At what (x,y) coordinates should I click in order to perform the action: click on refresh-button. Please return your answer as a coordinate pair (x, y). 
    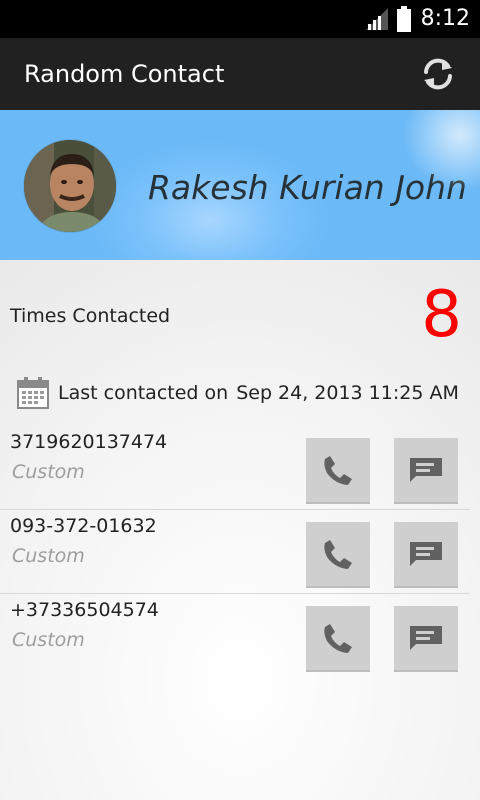
    Looking at the image, I should click on (438, 74).